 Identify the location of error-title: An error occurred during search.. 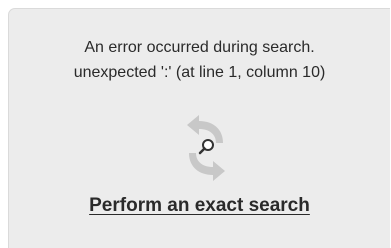
(199, 47).